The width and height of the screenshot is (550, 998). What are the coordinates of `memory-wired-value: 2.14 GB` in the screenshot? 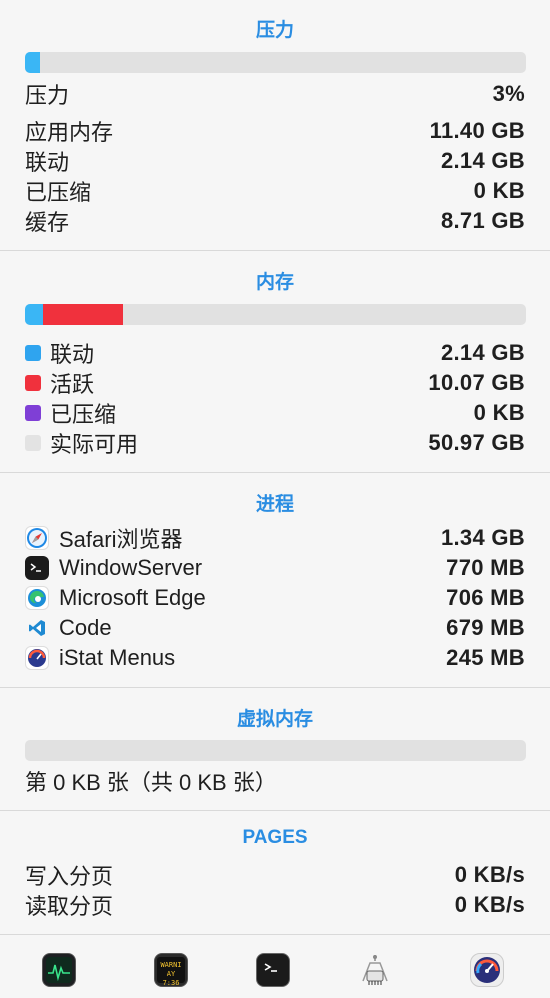 It's located at (482, 352).